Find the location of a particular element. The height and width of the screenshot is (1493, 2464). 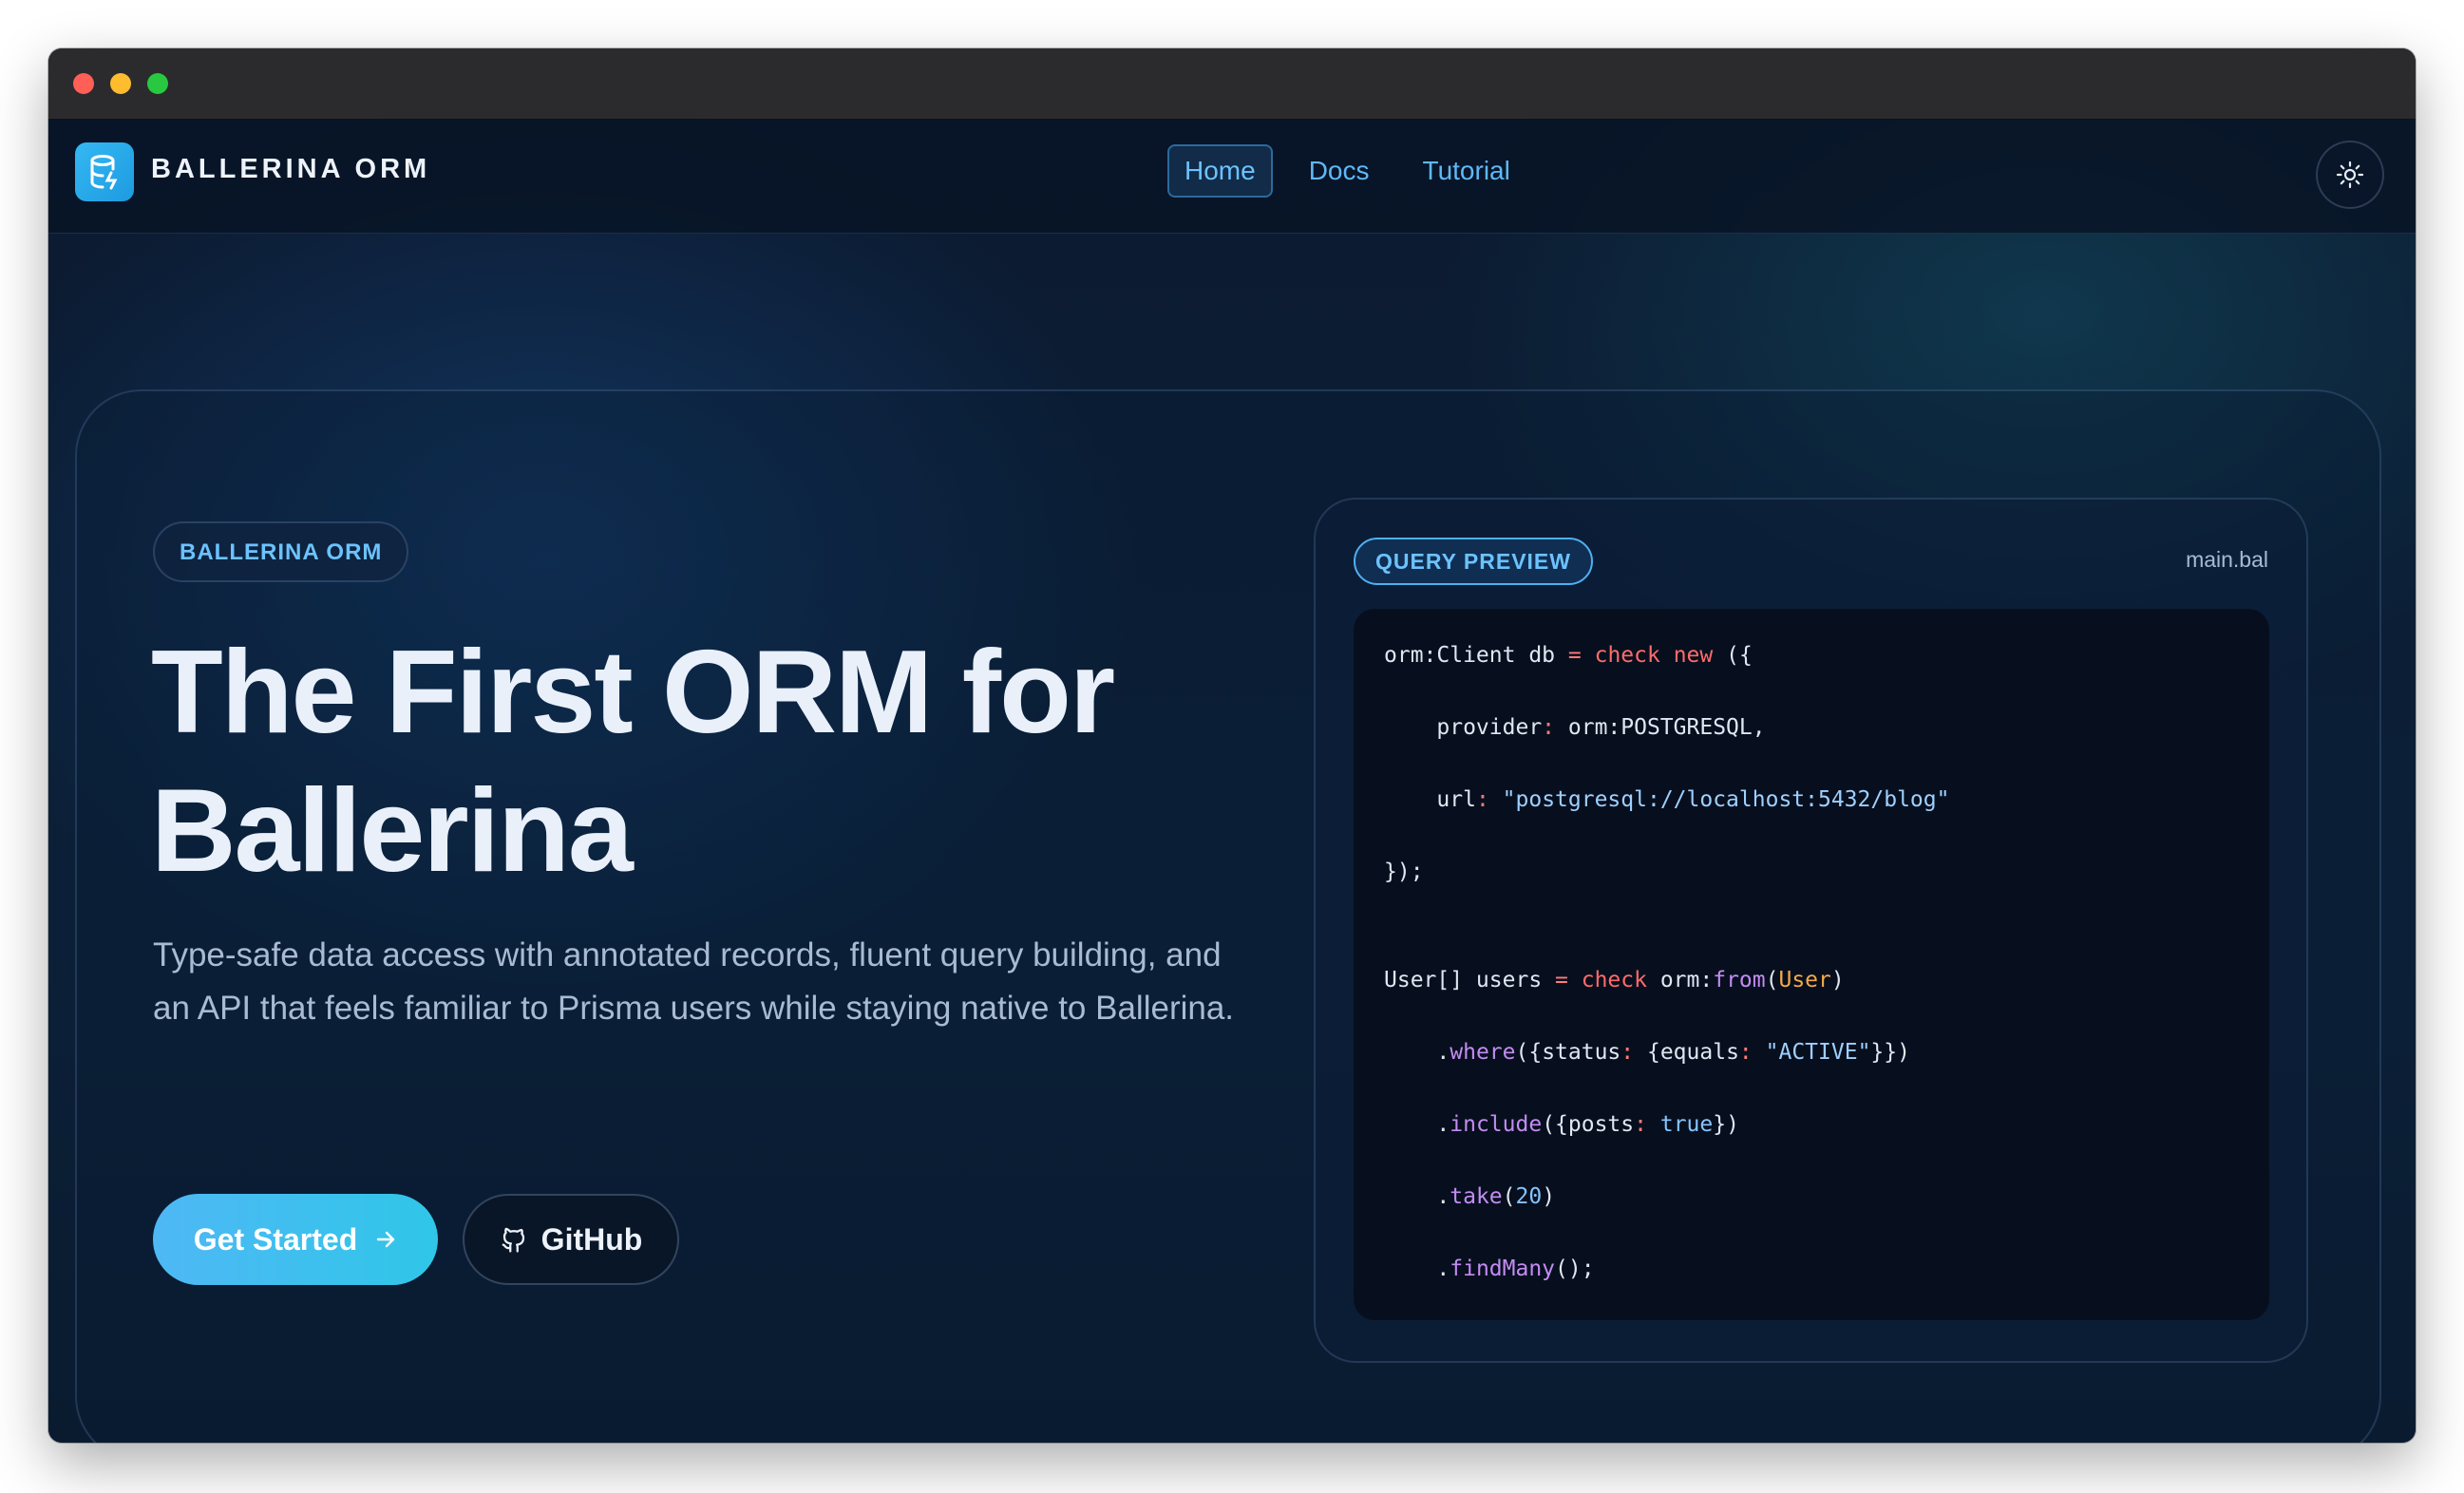

nav-link-home: Home is located at coordinates (1220, 171).